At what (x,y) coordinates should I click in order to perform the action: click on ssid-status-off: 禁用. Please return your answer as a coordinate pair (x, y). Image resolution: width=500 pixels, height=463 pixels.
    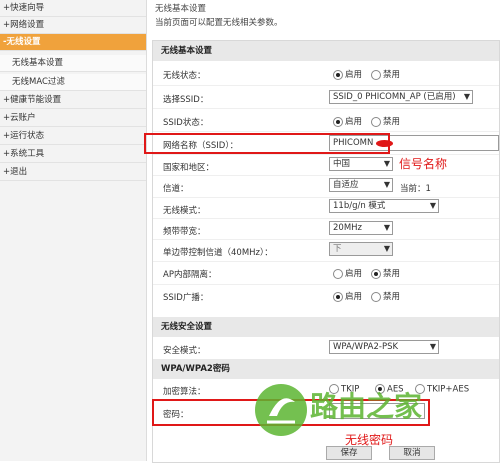
    Looking at the image, I should click on (385, 121).